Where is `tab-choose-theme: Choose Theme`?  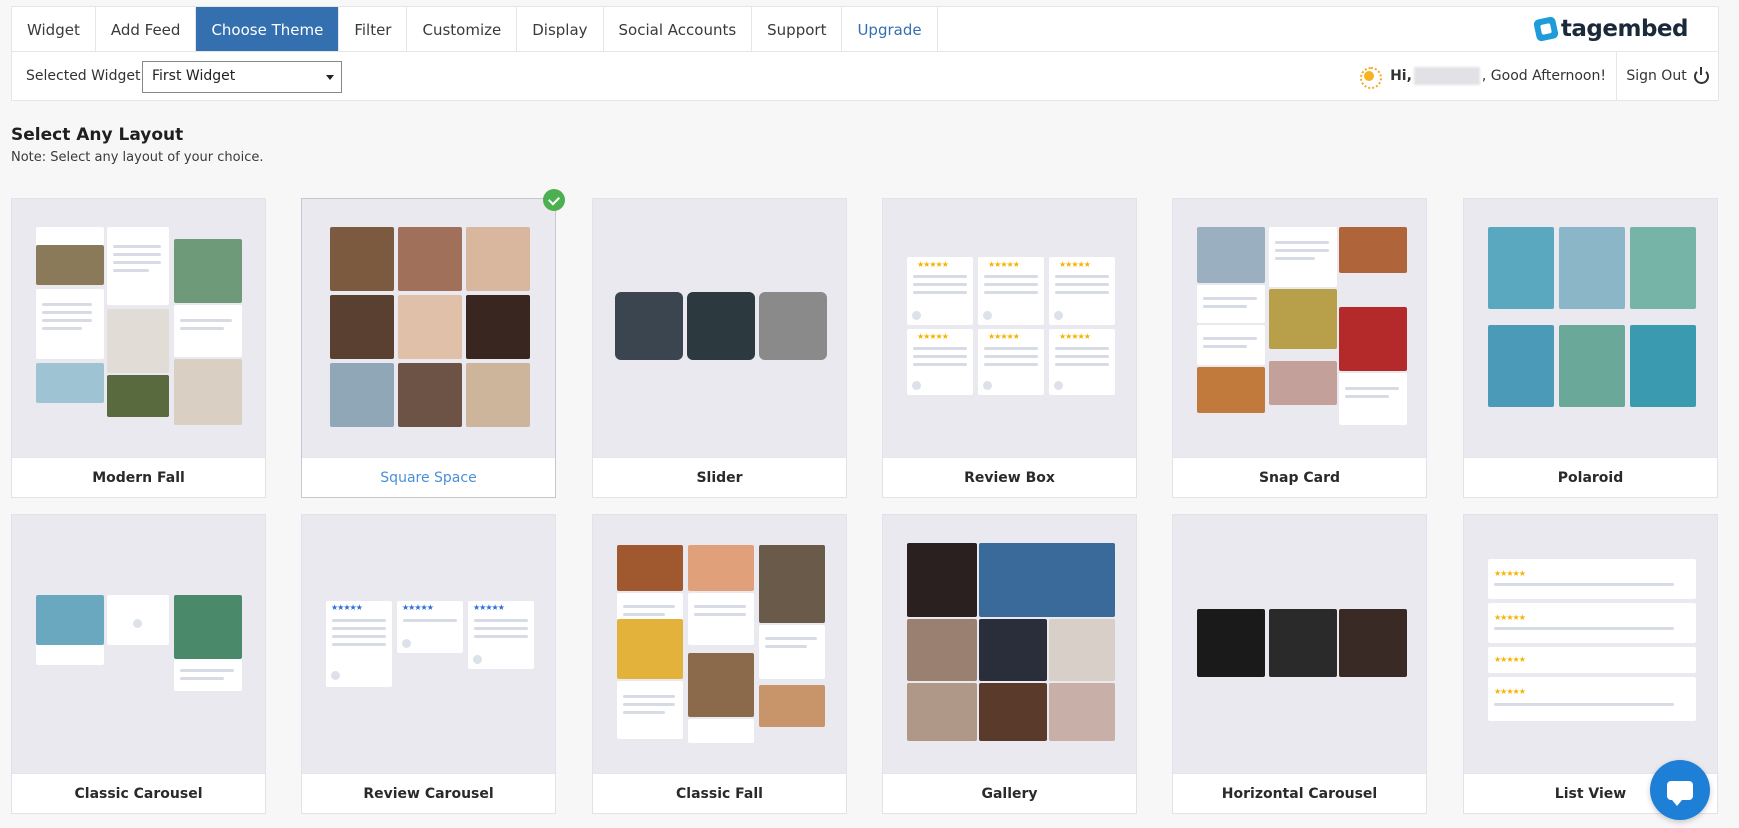 tab-choose-theme: Choose Theme is located at coordinates (268, 29).